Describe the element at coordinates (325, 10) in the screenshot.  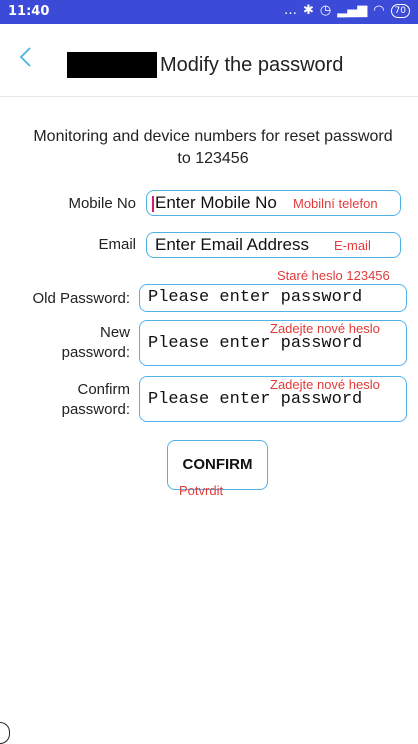
I see `alarm-icon: ◷` at that location.